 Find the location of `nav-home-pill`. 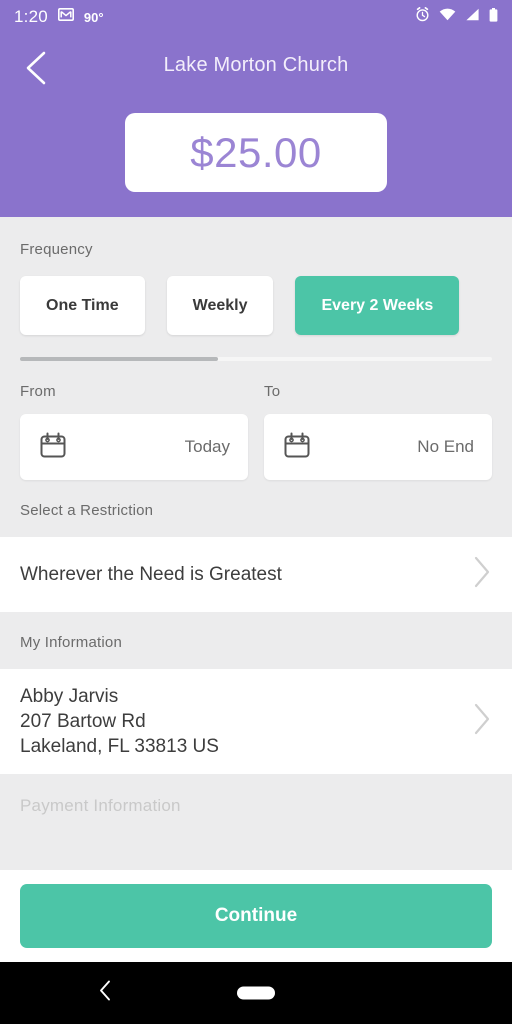

nav-home-pill is located at coordinates (256, 993).